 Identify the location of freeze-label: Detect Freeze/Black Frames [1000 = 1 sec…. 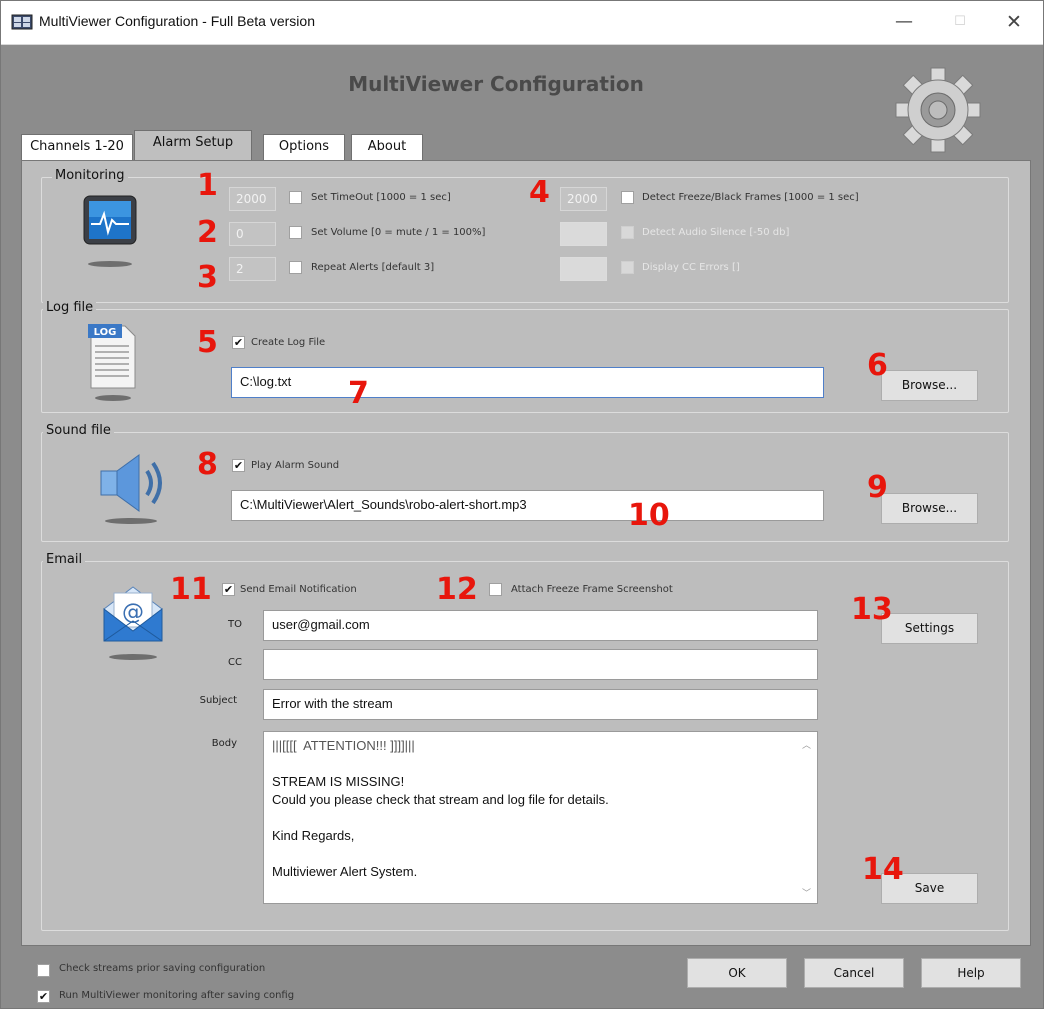
(750, 197).